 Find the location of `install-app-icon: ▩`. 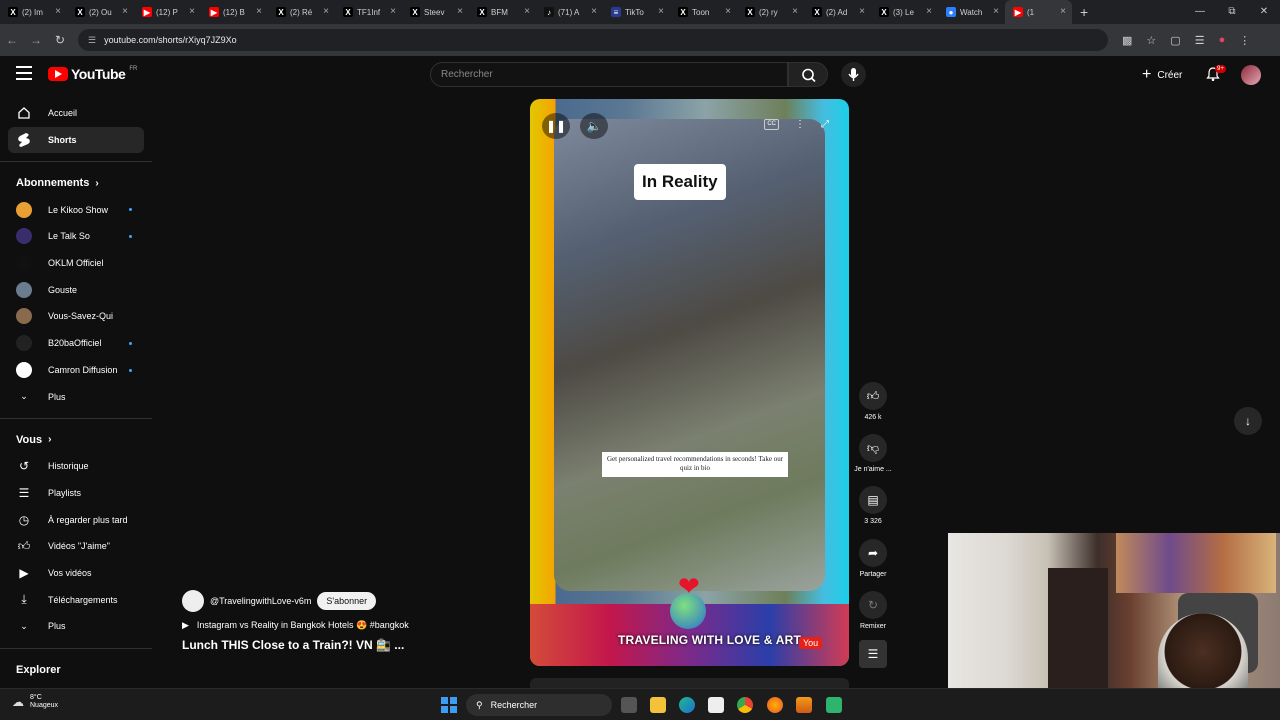

install-app-icon: ▩ is located at coordinates (1127, 40).